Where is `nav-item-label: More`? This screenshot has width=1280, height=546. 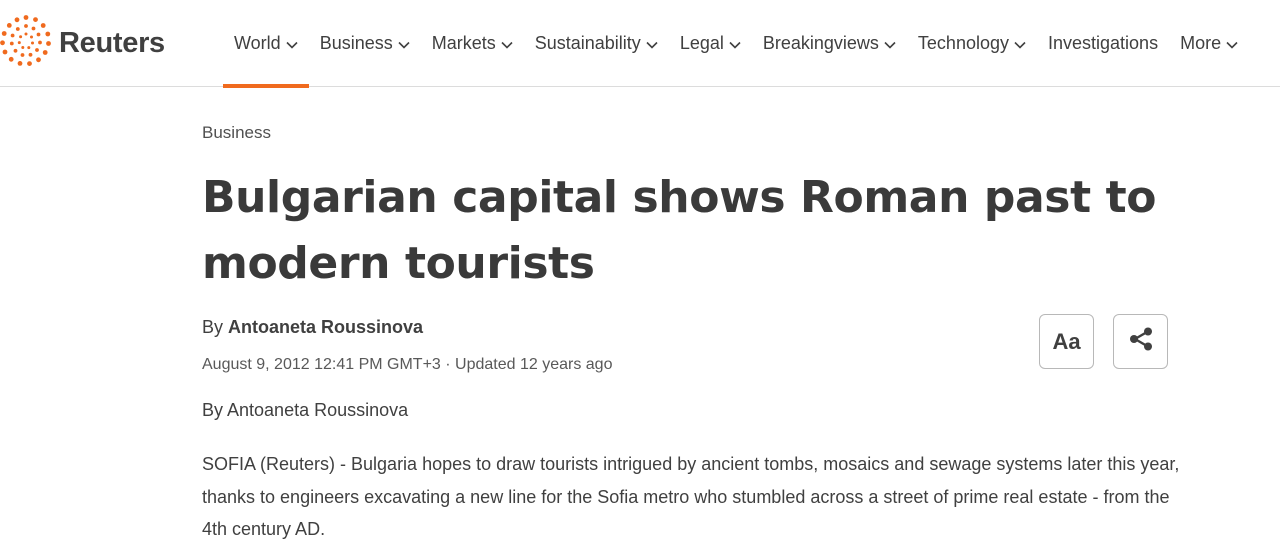 nav-item-label: More is located at coordinates (1201, 43).